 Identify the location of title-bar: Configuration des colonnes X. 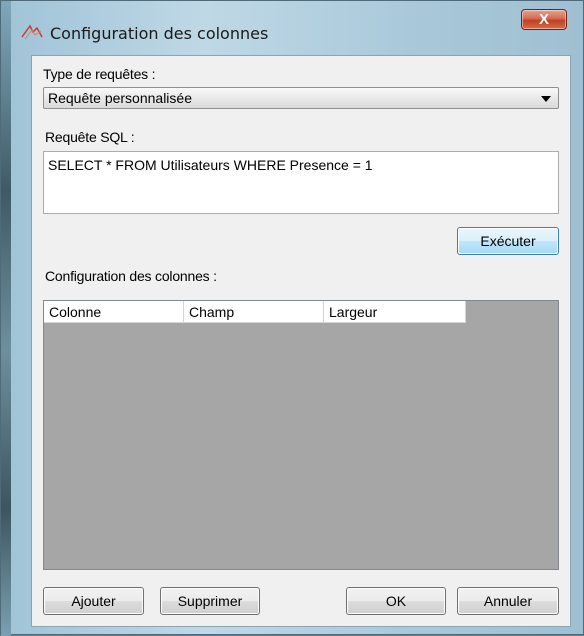
(292, 24).